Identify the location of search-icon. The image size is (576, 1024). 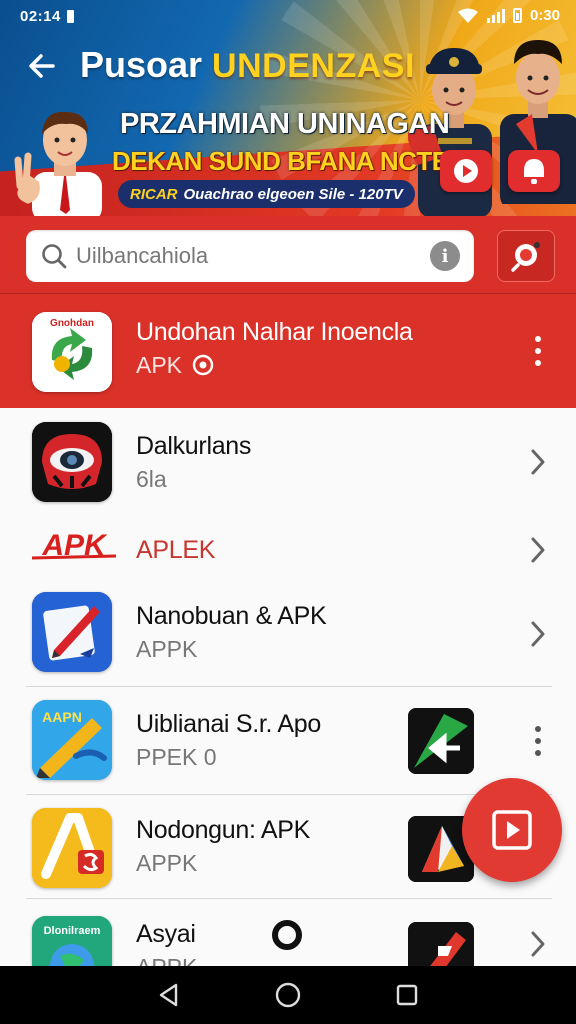
(54, 256).